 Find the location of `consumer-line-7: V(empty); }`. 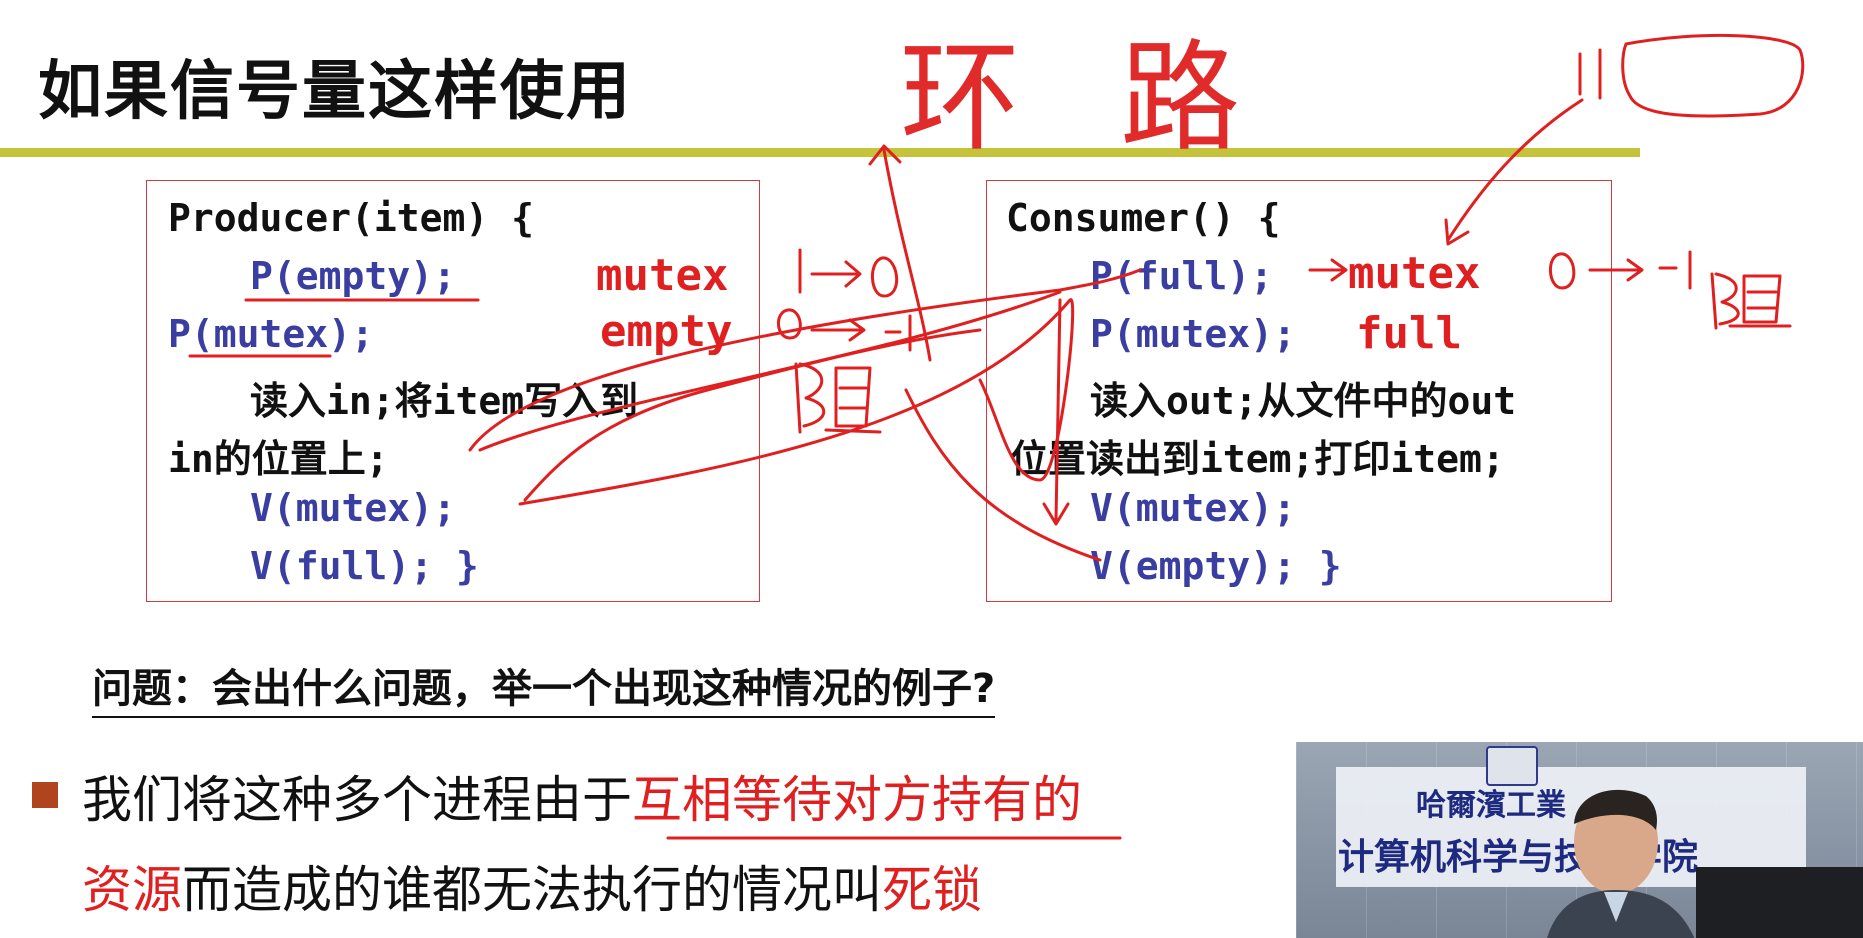

consumer-line-7: V(empty); } is located at coordinates (1216, 566).